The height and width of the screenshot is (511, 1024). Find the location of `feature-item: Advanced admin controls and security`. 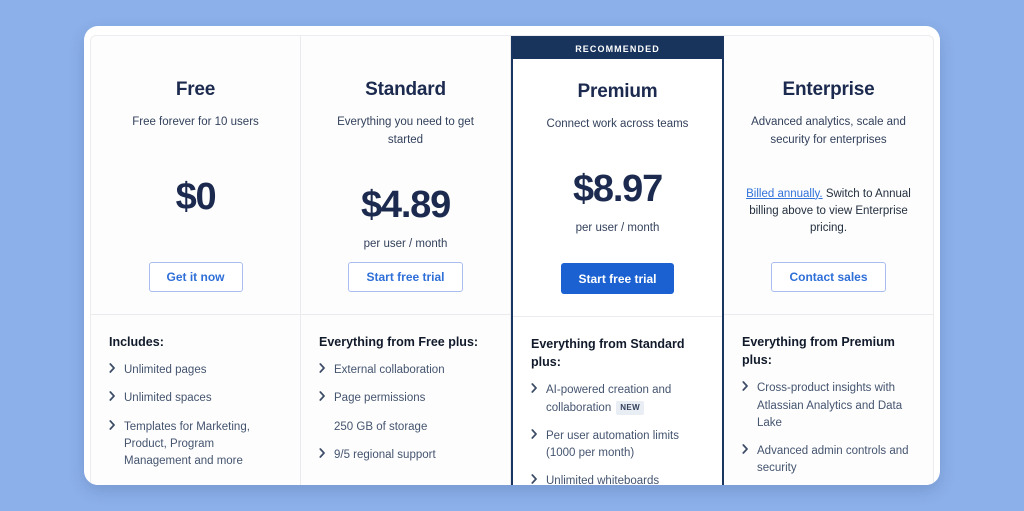

feature-item: Advanced admin controls and security is located at coordinates (828, 460).